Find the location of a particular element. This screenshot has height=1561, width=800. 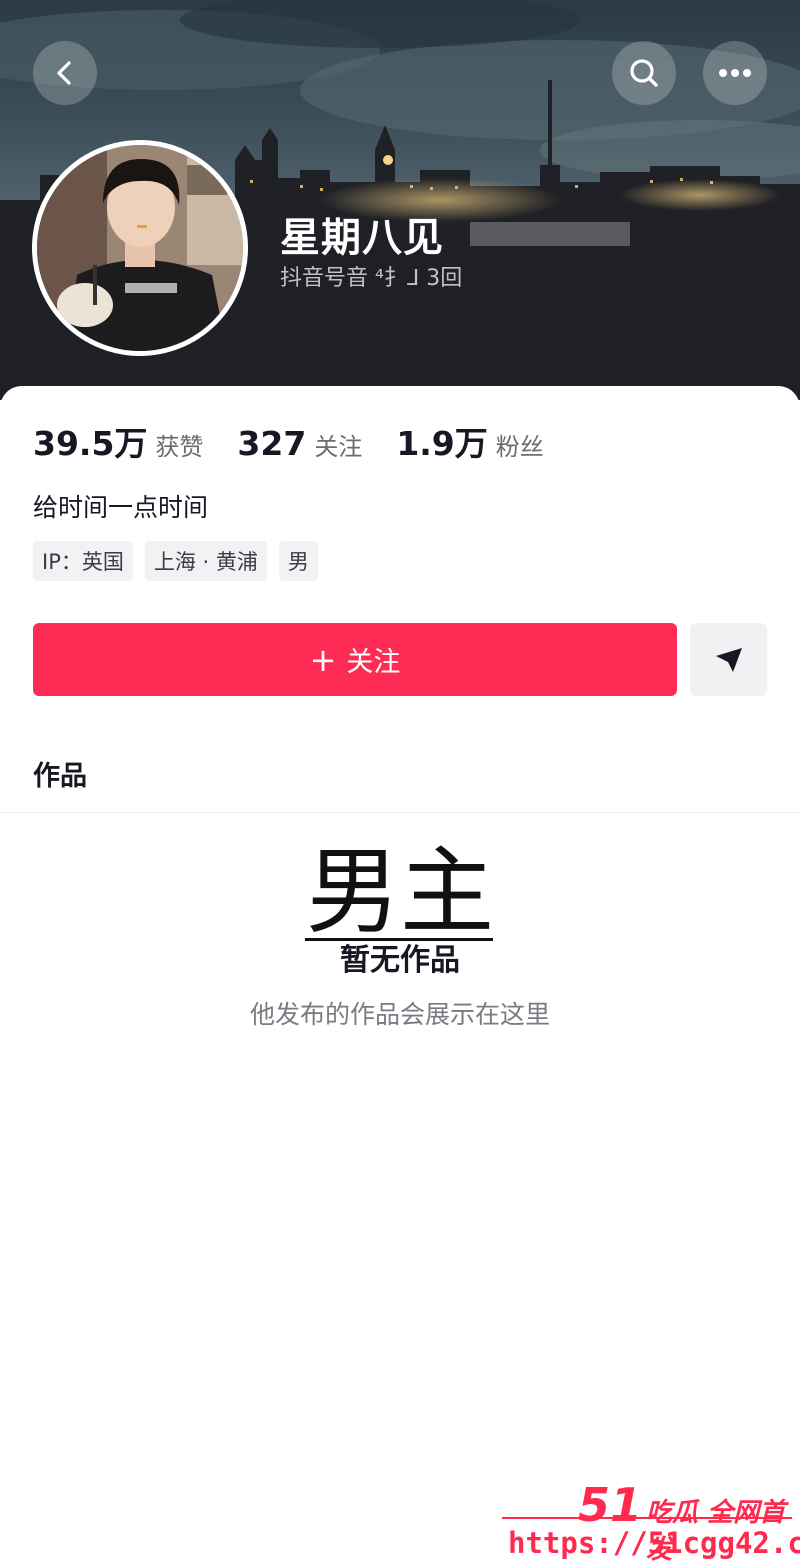

avatar-photo is located at coordinates (140, 248).